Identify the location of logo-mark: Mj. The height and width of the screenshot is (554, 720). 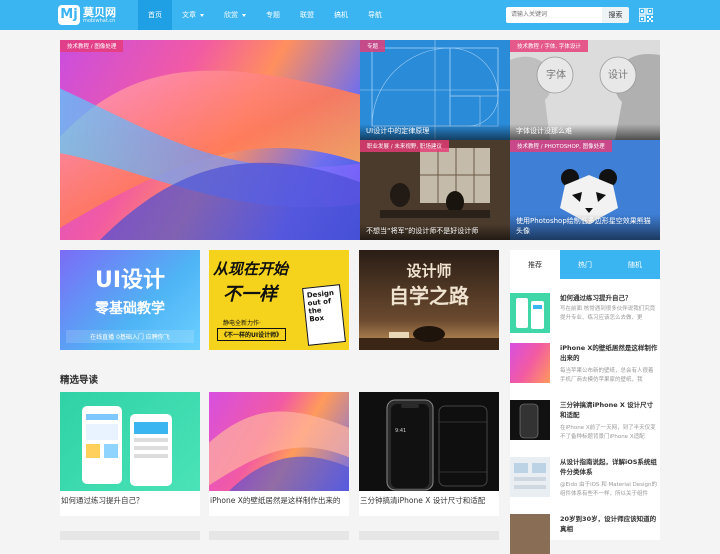
(69, 15).